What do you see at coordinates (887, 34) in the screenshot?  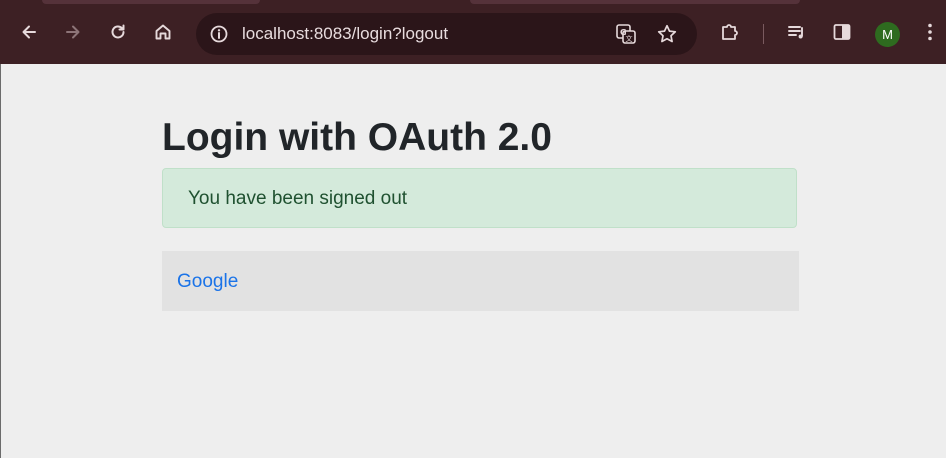 I see `profile-avatar: M` at bounding box center [887, 34].